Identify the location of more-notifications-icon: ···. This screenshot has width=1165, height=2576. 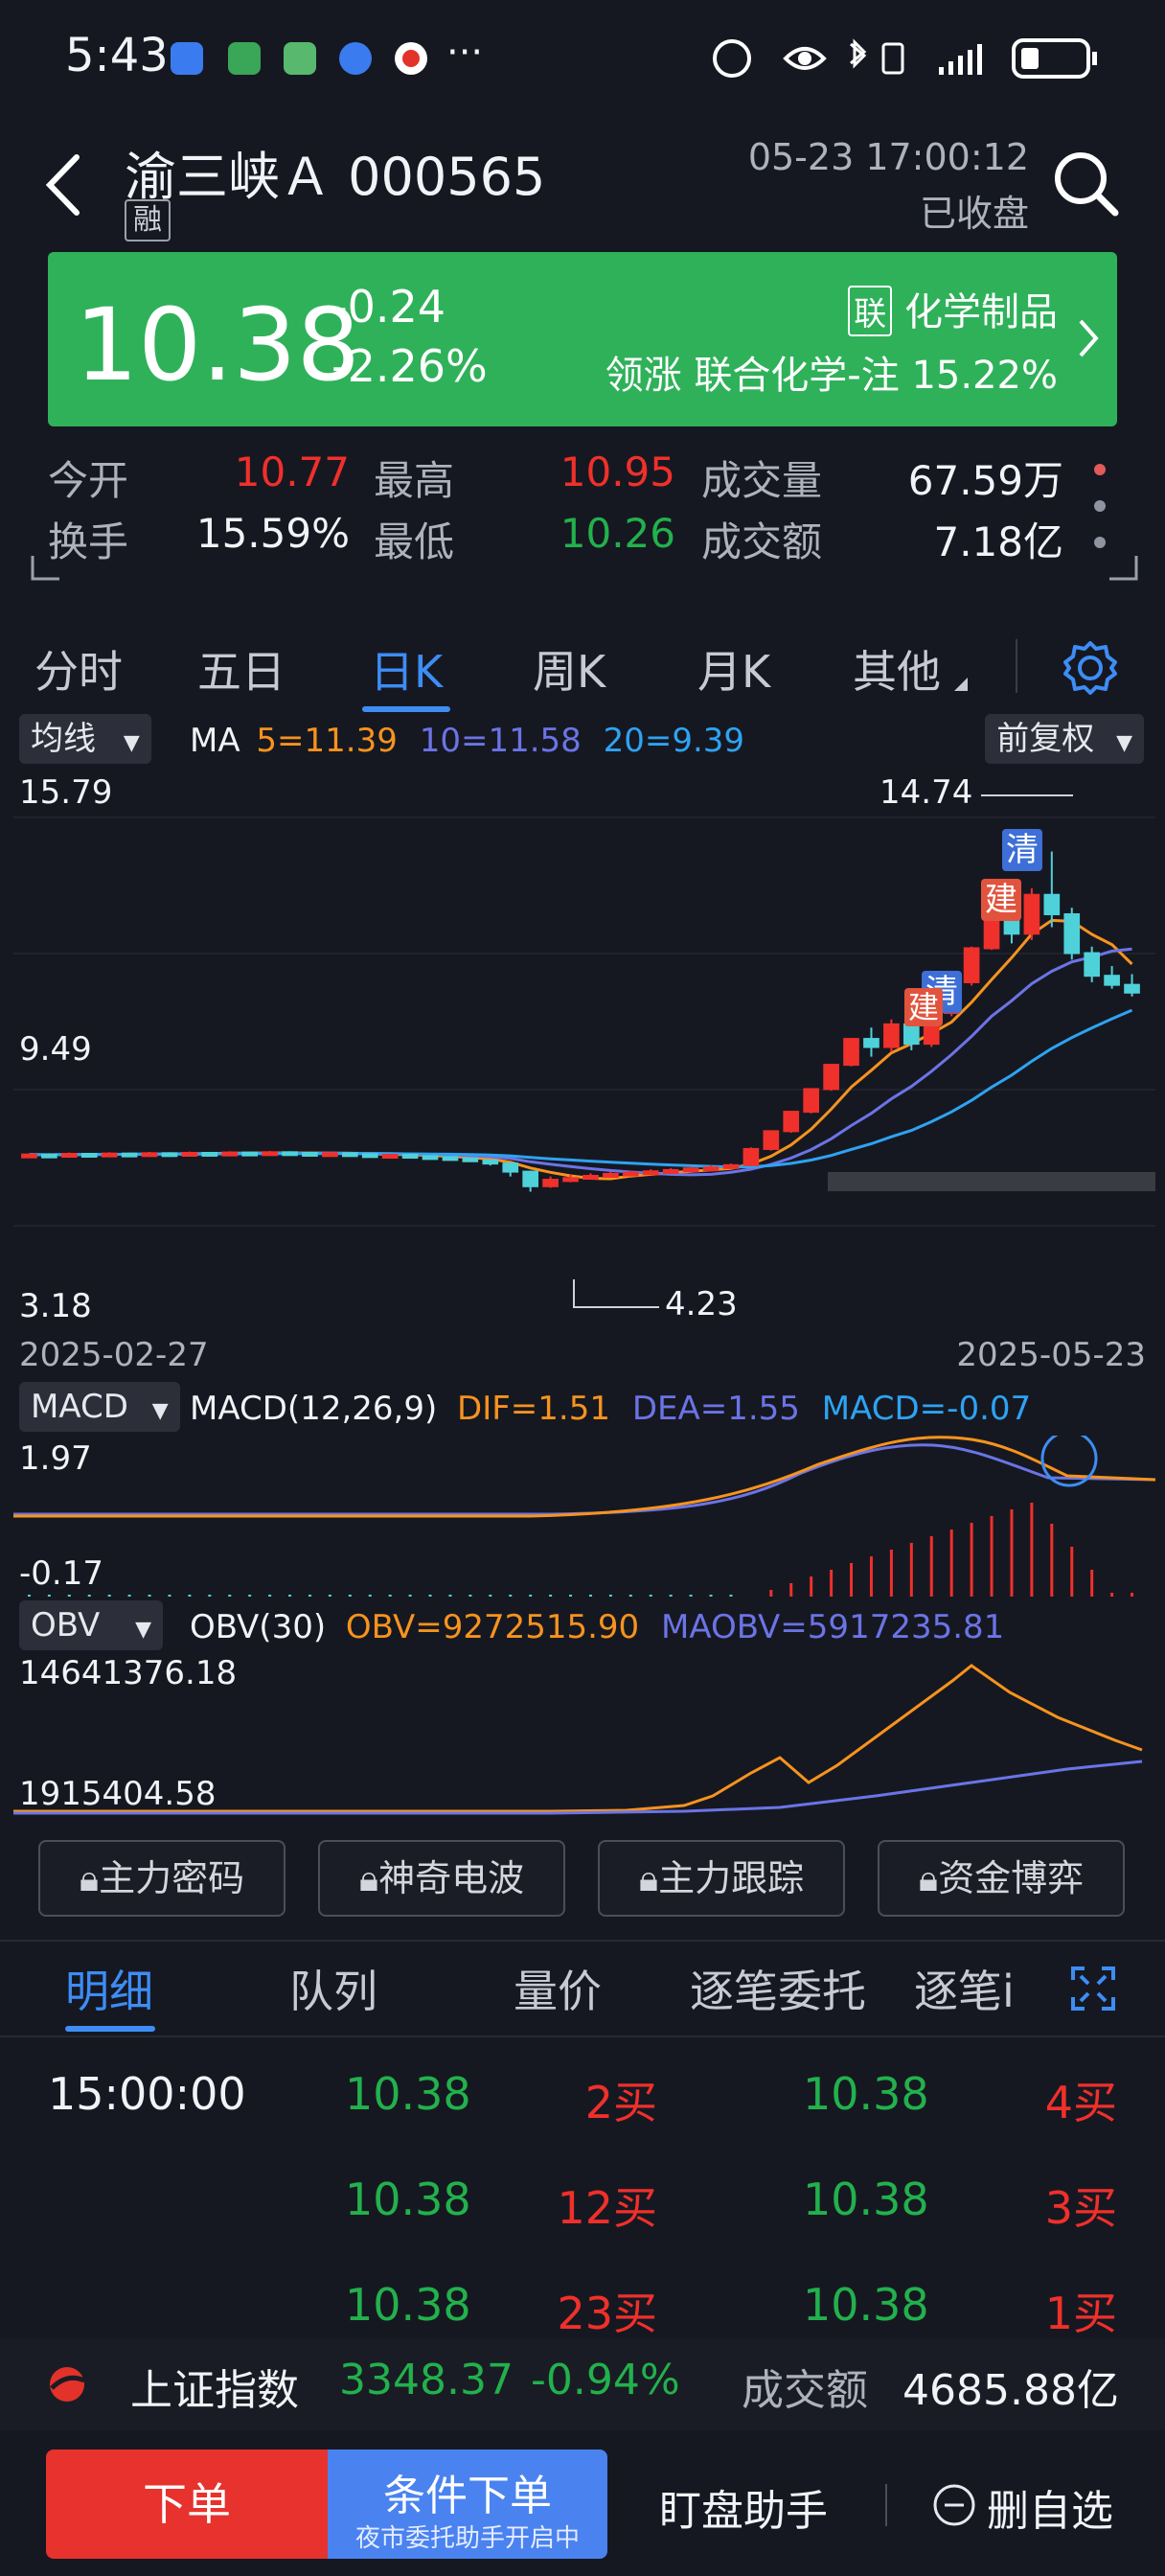
(465, 53).